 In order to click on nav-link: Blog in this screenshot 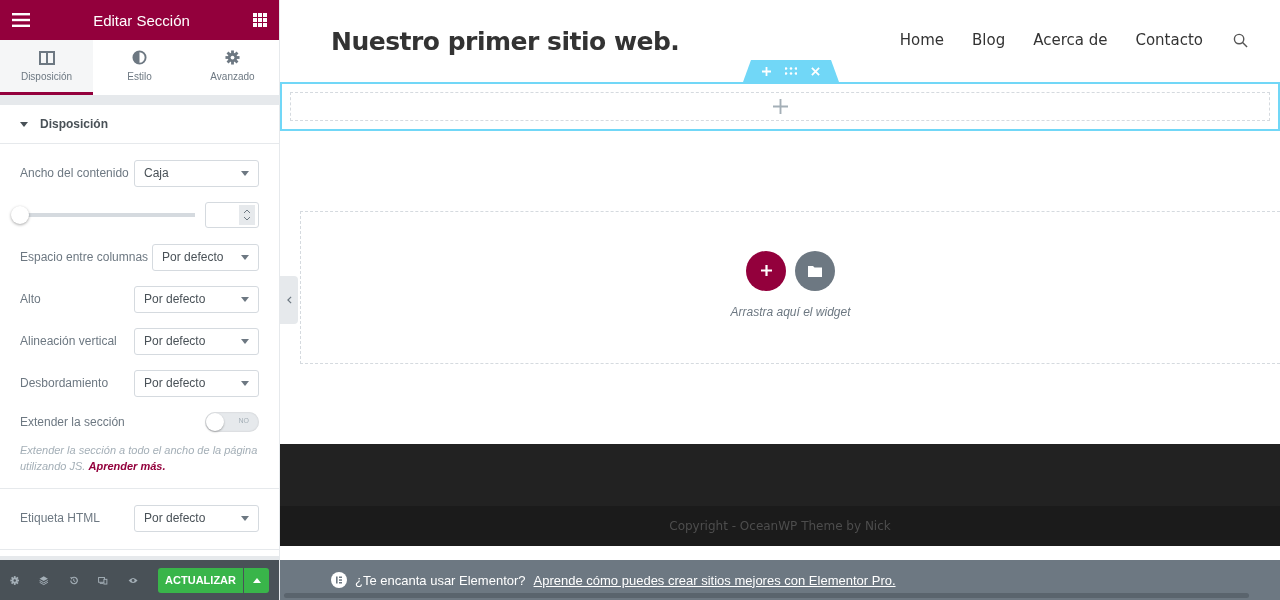, I will do `click(989, 40)`.